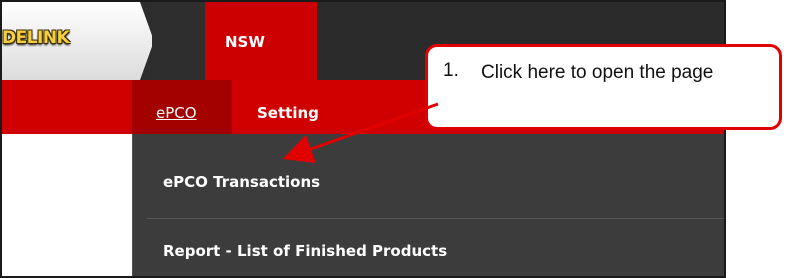  I want to click on left-blank-panel, so click(67, 205).